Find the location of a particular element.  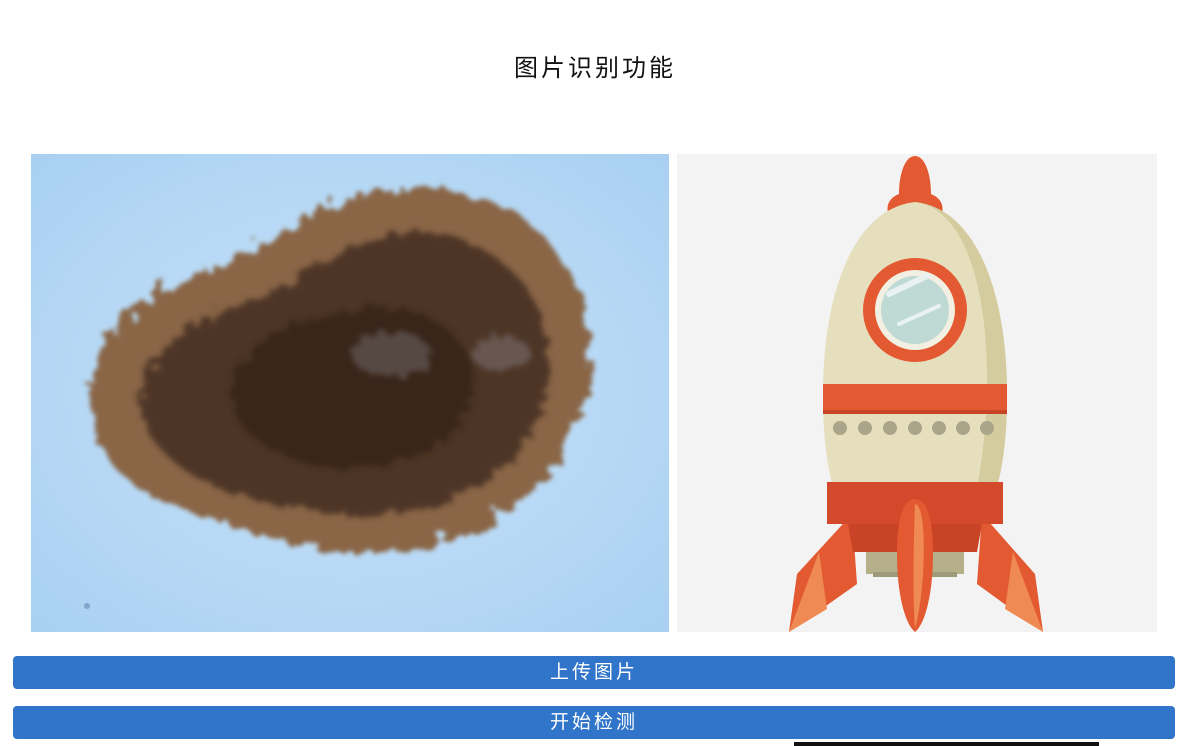

page-title: 图片识别功能 is located at coordinates (595, 68).